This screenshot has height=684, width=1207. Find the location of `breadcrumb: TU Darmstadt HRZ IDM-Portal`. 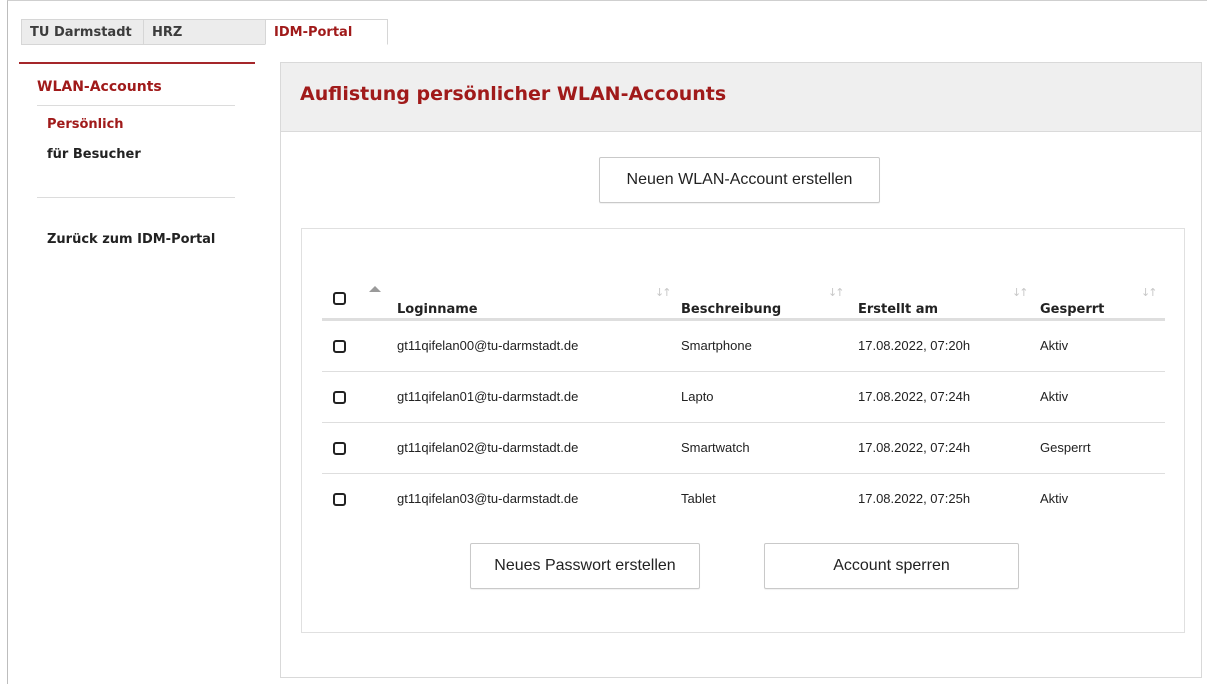

breadcrumb: TU Darmstadt HRZ IDM-Portal is located at coordinates (204, 32).